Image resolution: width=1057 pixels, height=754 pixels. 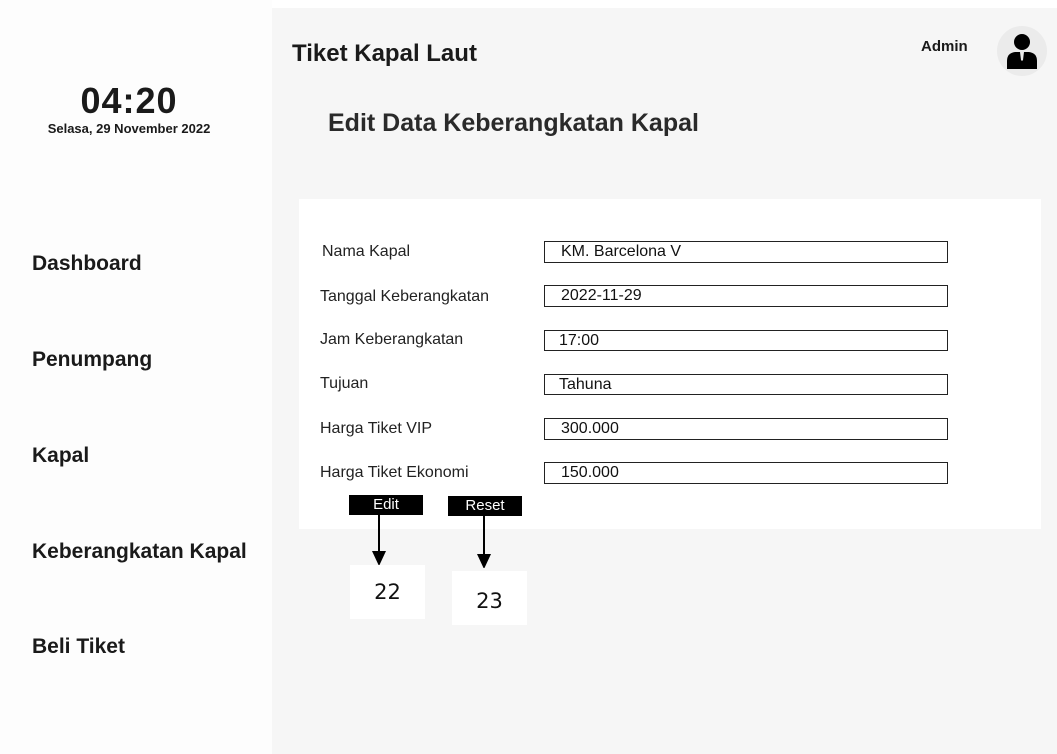 I want to click on harga-tiket-ekonomi-input, so click(x=746, y=473).